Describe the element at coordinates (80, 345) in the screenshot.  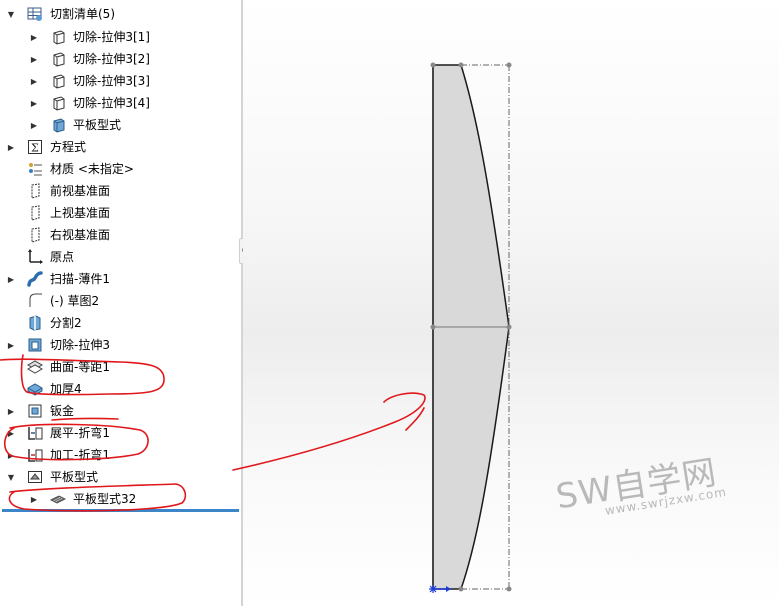
I see `tree-item-label: 切除-拉伸3` at that location.